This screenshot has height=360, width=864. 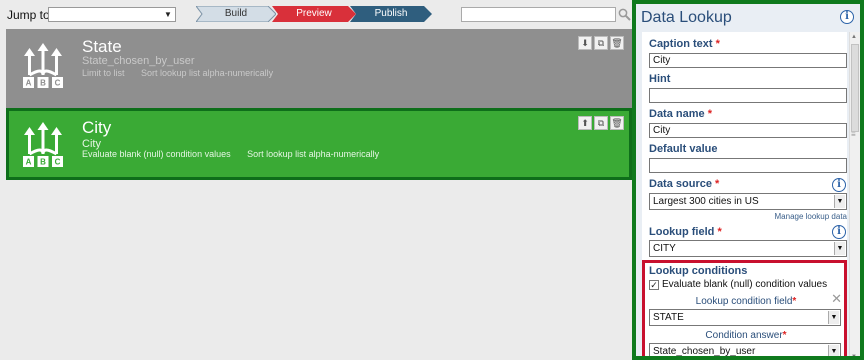 What do you see at coordinates (748, 165) in the screenshot?
I see `default-value-field` at bounding box center [748, 165].